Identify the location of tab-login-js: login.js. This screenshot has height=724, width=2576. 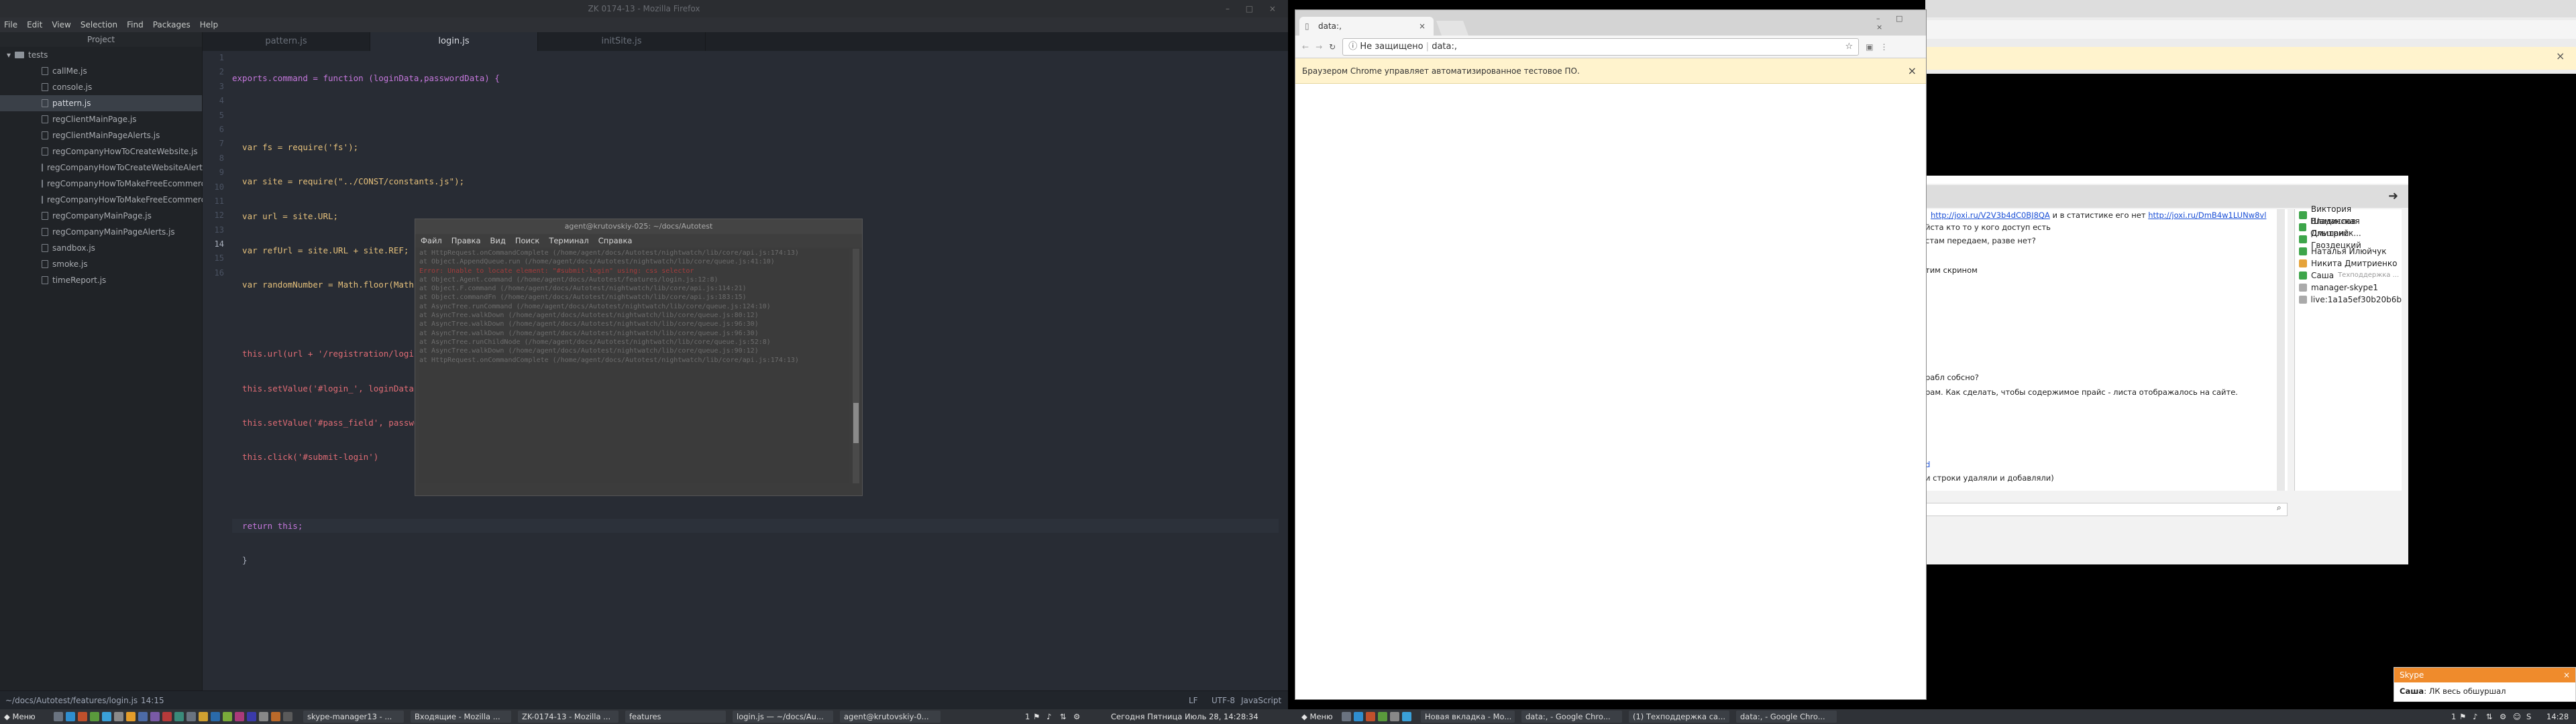
(454, 41).